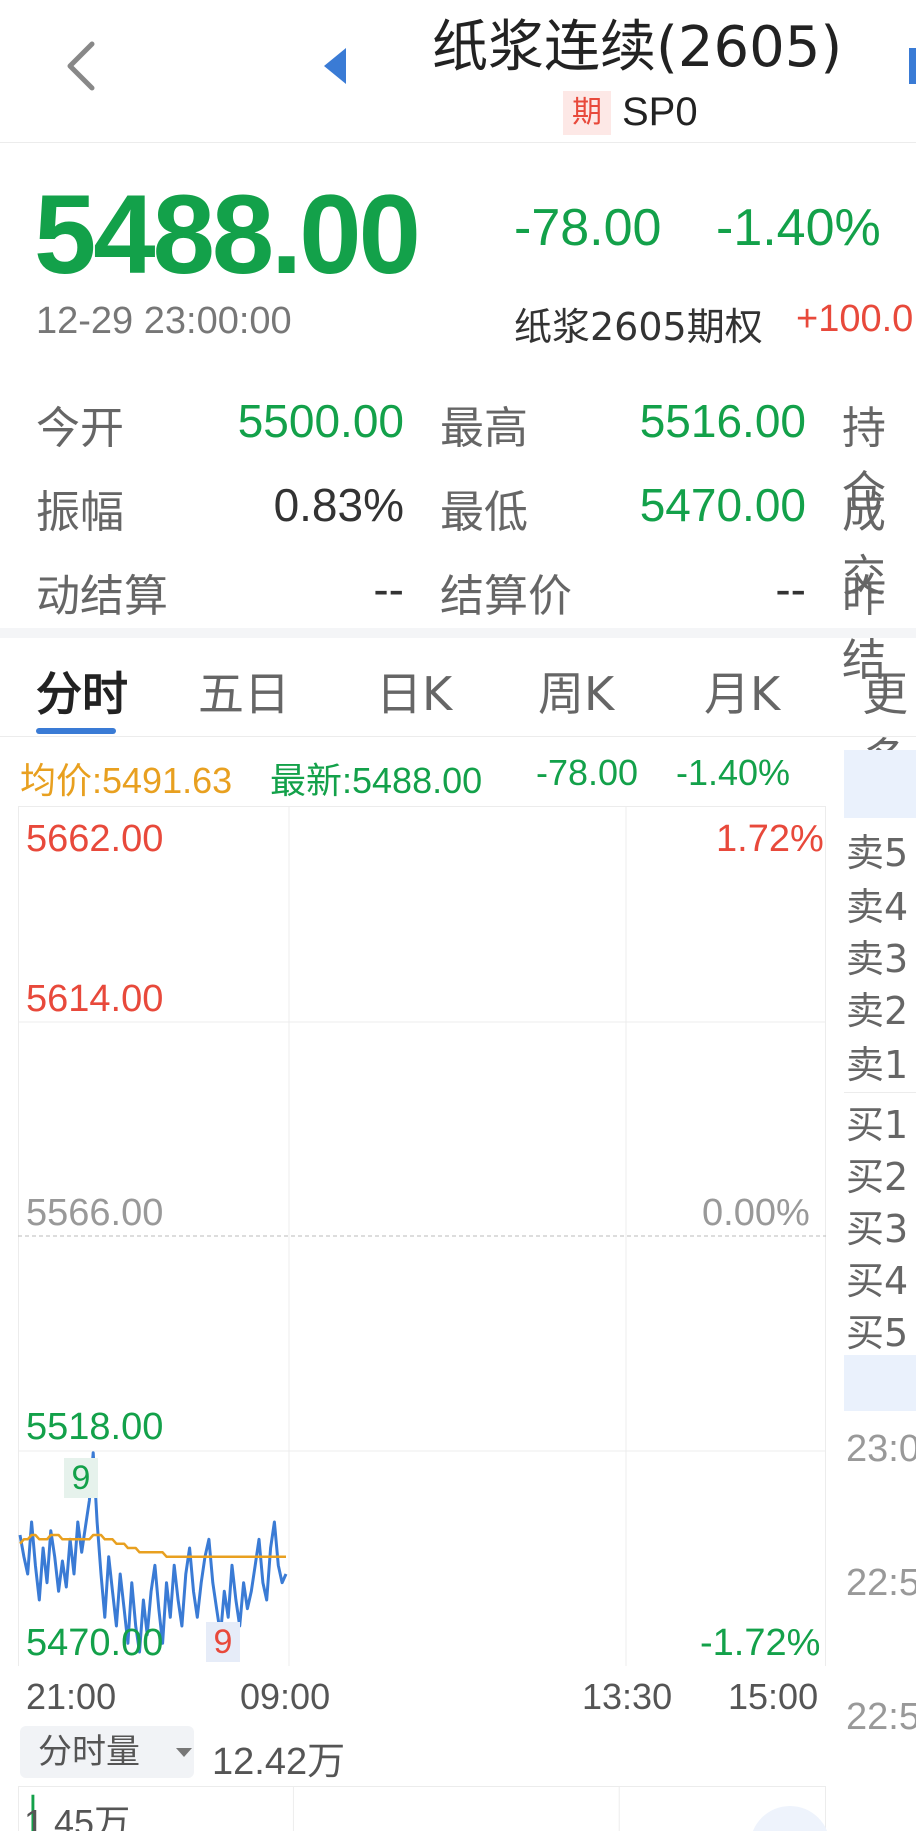  I want to click on orderbook-ticks-header, so click(880, 1383).